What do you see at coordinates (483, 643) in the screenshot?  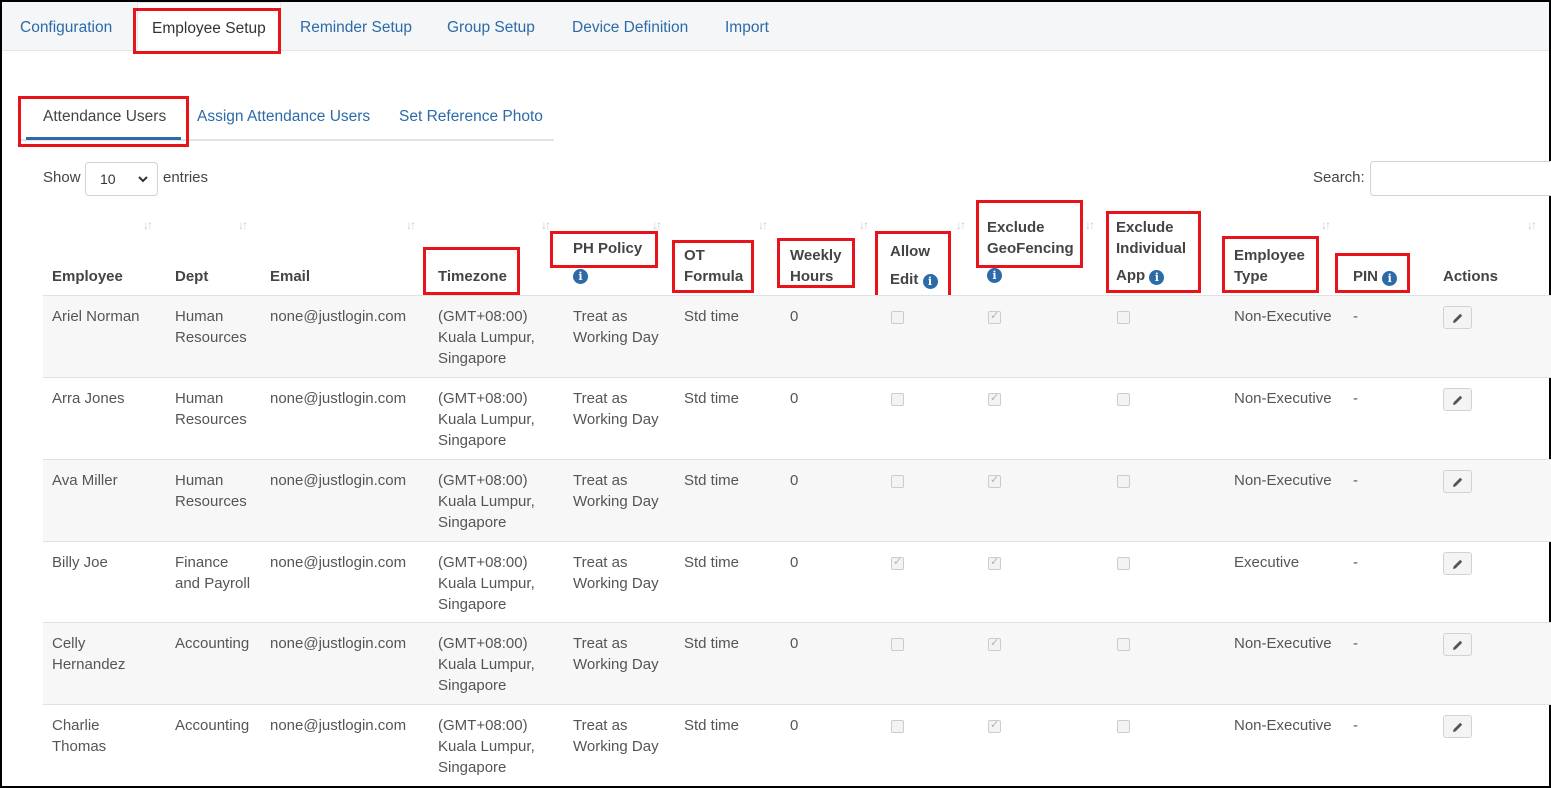 I see `cell-timezone-line: (GMT+08:00)` at bounding box center [483, 643].